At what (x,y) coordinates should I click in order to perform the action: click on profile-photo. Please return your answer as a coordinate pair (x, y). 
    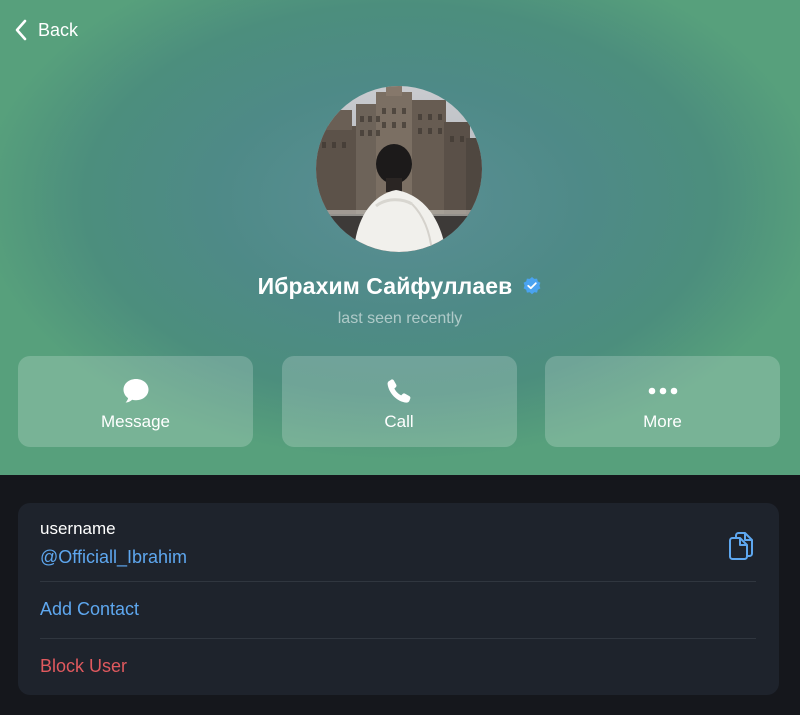
    Looking at the image, I should click on (399, 169).